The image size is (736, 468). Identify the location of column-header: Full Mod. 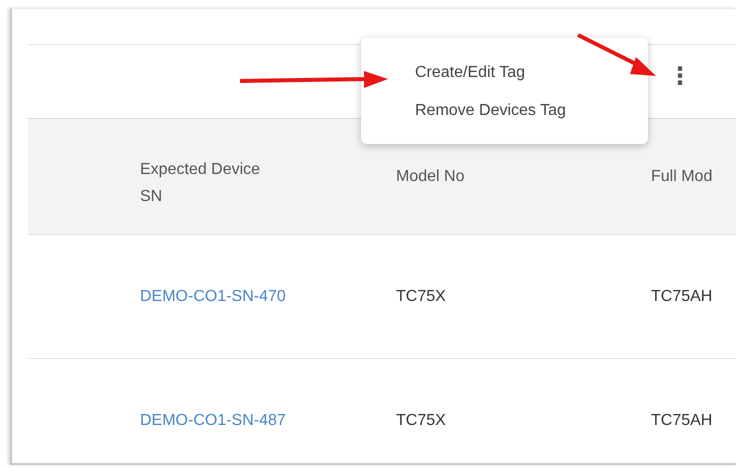
(681, 176).